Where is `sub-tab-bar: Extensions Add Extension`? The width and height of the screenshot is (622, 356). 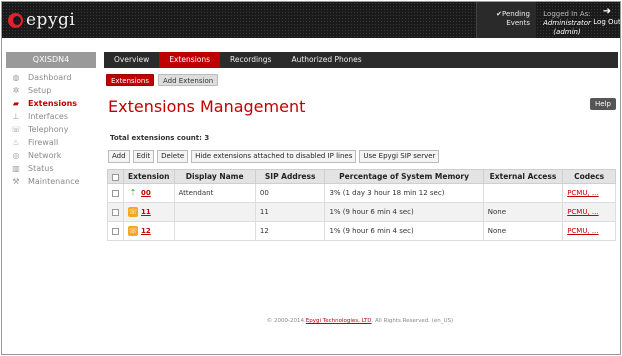 sub-tab-bar: Extensions Add Extension is located at coordinates (162, 80).